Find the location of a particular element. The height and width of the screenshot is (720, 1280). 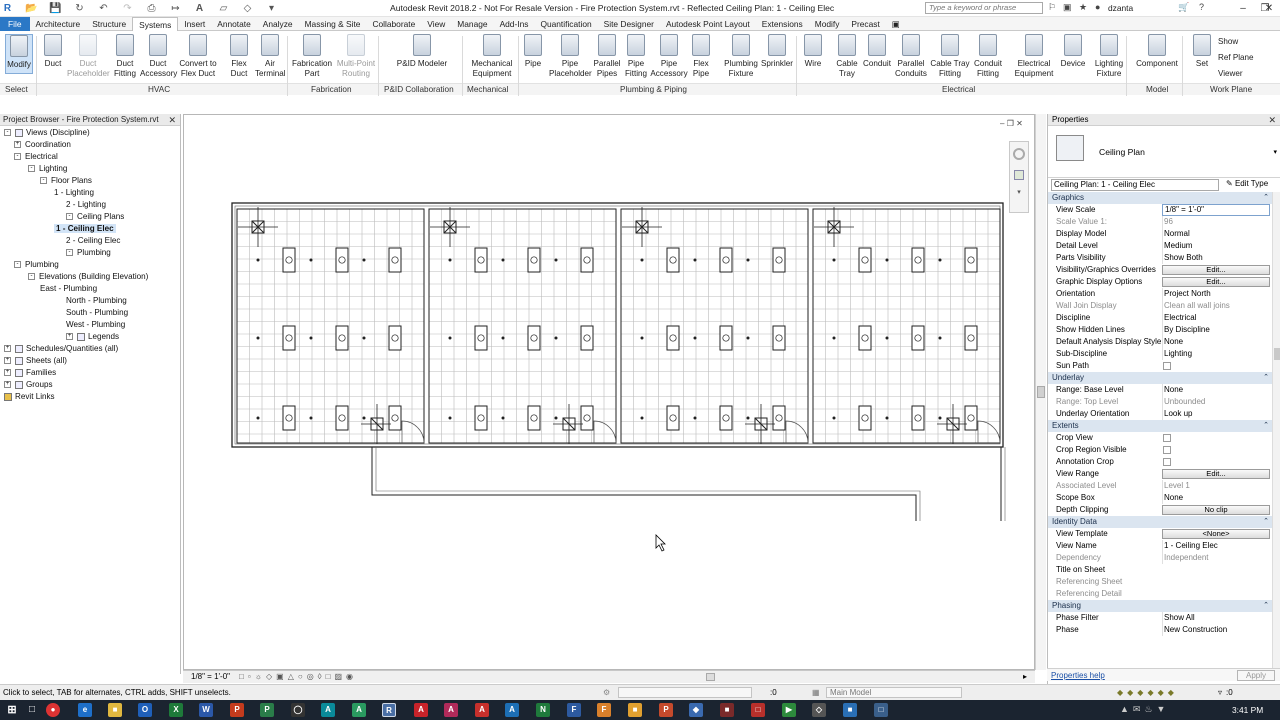

pipe-fitting-button: Pipe Fitting is located at coordinates (636, 56).